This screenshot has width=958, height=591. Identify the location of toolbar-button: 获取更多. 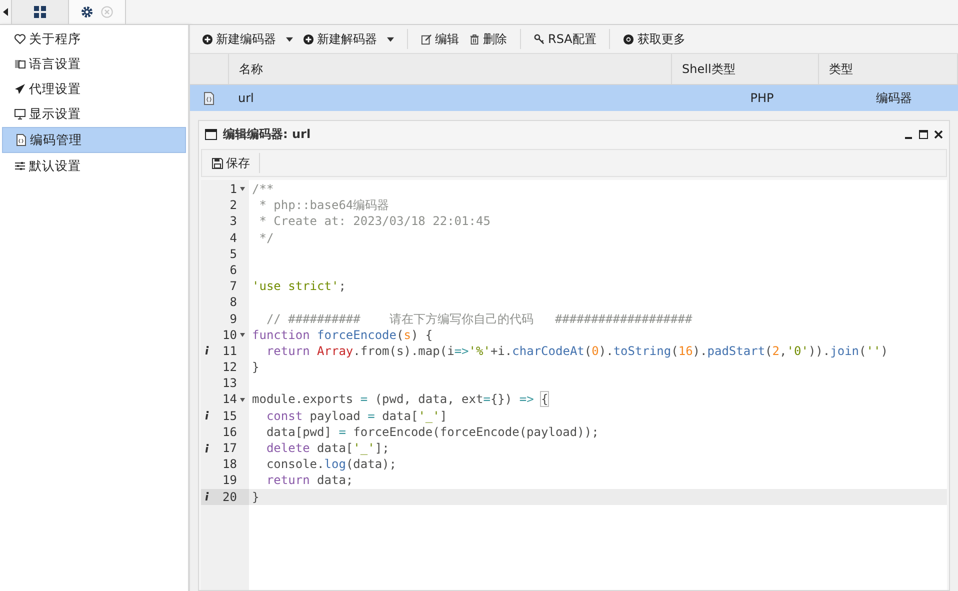
(654, 39).